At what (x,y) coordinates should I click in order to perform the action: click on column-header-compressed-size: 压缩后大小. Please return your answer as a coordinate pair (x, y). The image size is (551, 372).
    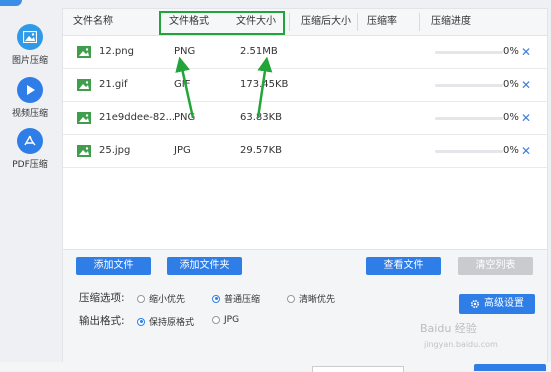
    Looking at the image, I should click on (326, 21).